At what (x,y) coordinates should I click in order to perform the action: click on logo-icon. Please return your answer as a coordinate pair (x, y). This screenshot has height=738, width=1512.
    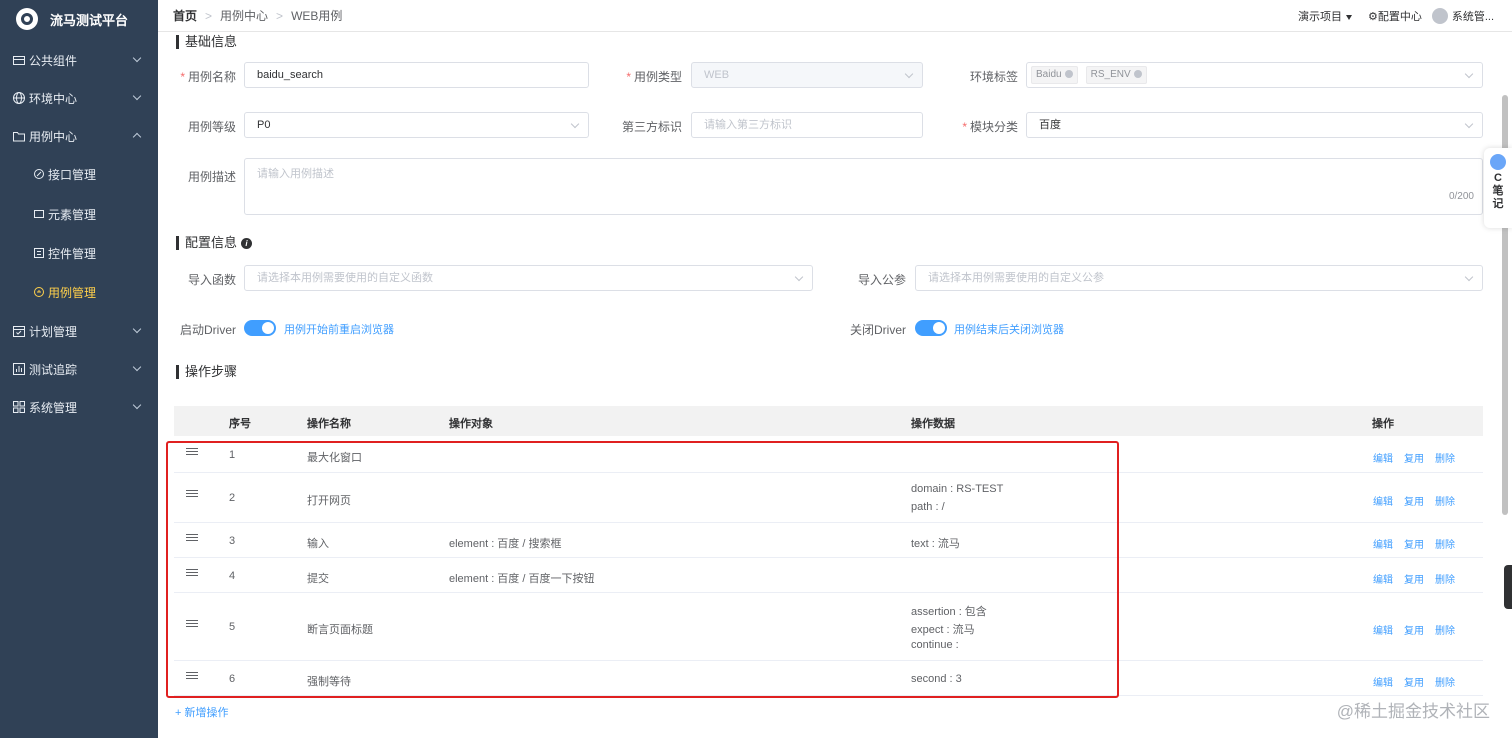
    Looking at the image, I should click on (27, 19).